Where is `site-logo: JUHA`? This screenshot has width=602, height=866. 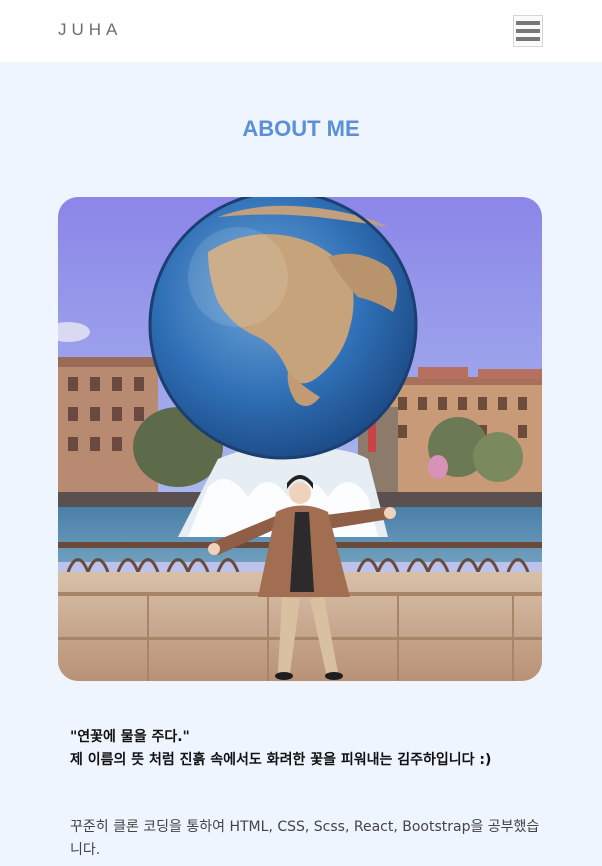 site-logo: JUHA is located at coordinates (90, 30).